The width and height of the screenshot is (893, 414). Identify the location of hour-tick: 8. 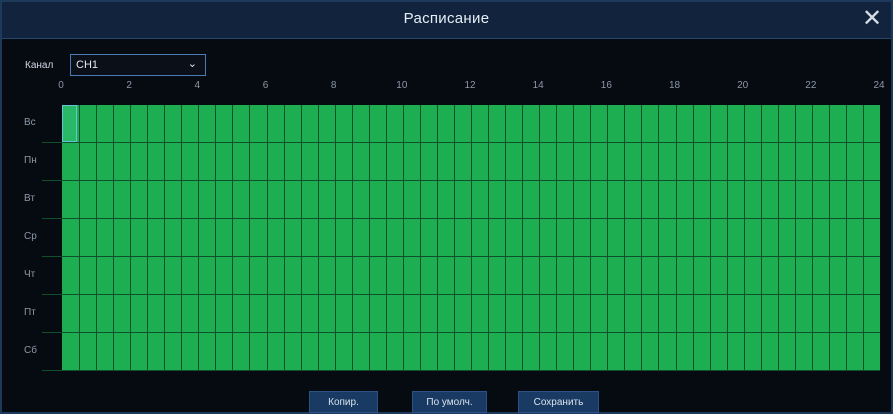
(333, 85).